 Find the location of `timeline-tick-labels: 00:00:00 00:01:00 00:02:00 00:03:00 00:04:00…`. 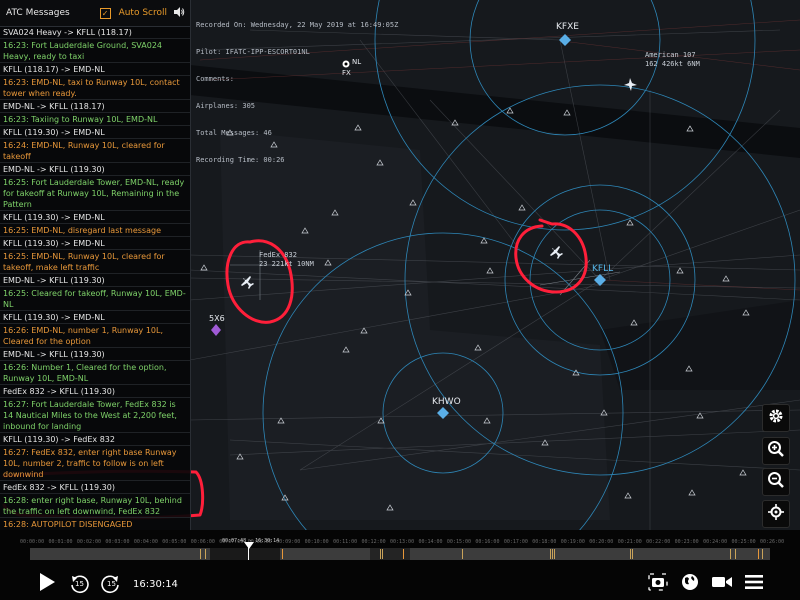

timeline-tick-labels: 00:00:00 00:01:00 00:02:00 00:03:00 00:04:00… is located at coordinates (402, 543).